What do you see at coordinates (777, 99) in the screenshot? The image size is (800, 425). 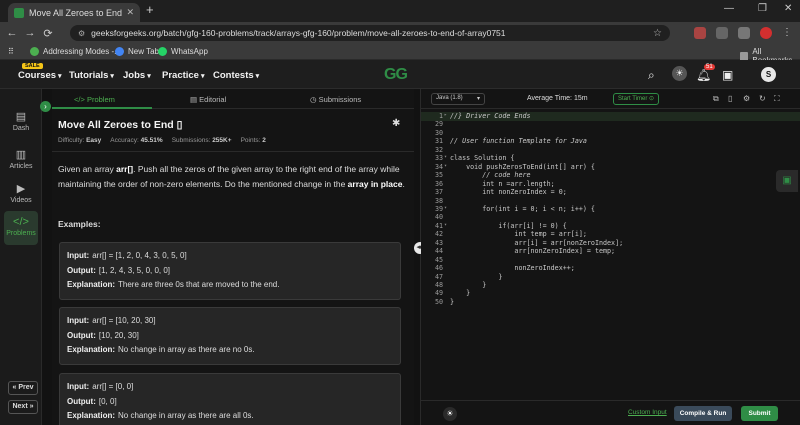 I see `fullscreen-icon: ⛶` at bounding box center [777, 99].